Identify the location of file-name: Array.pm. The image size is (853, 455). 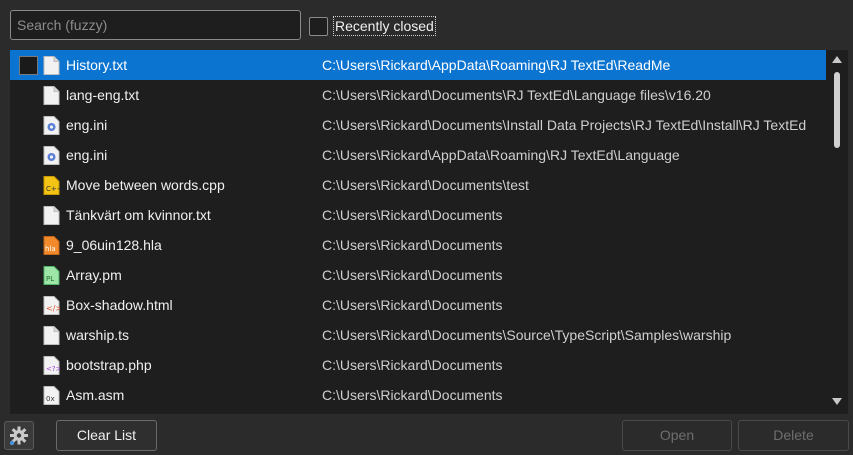
(94, 275).